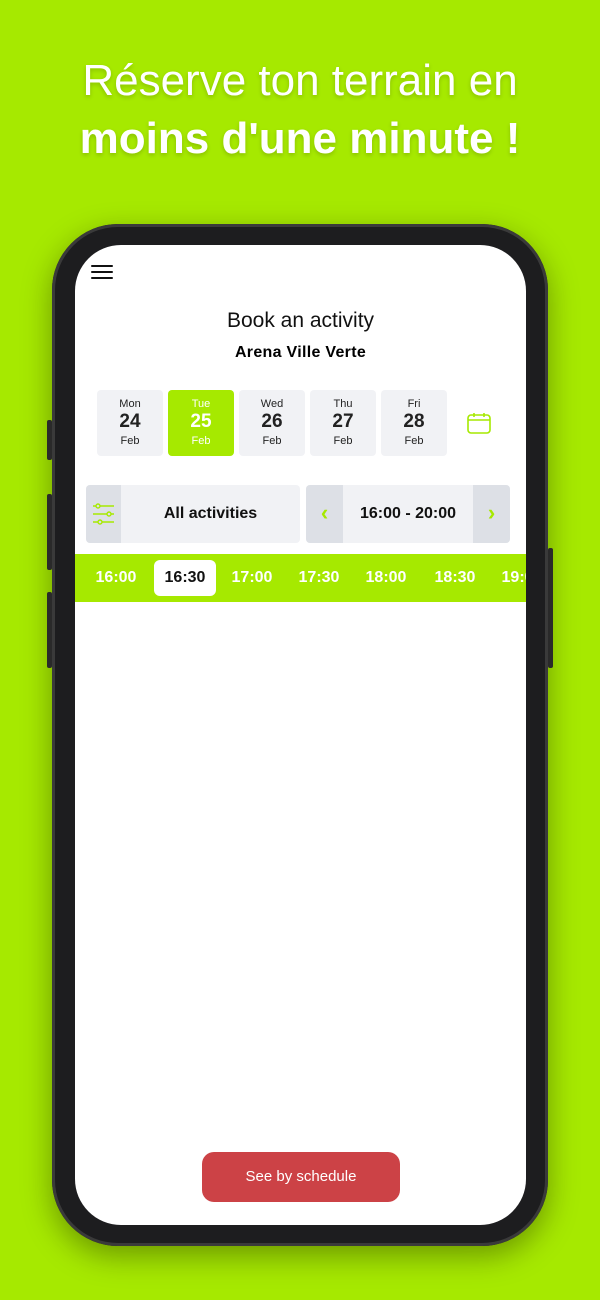 This screenshot has height=1300, width=600. I want to click on date-tile-thu: Thu 27 Feb, so click(343, 423).